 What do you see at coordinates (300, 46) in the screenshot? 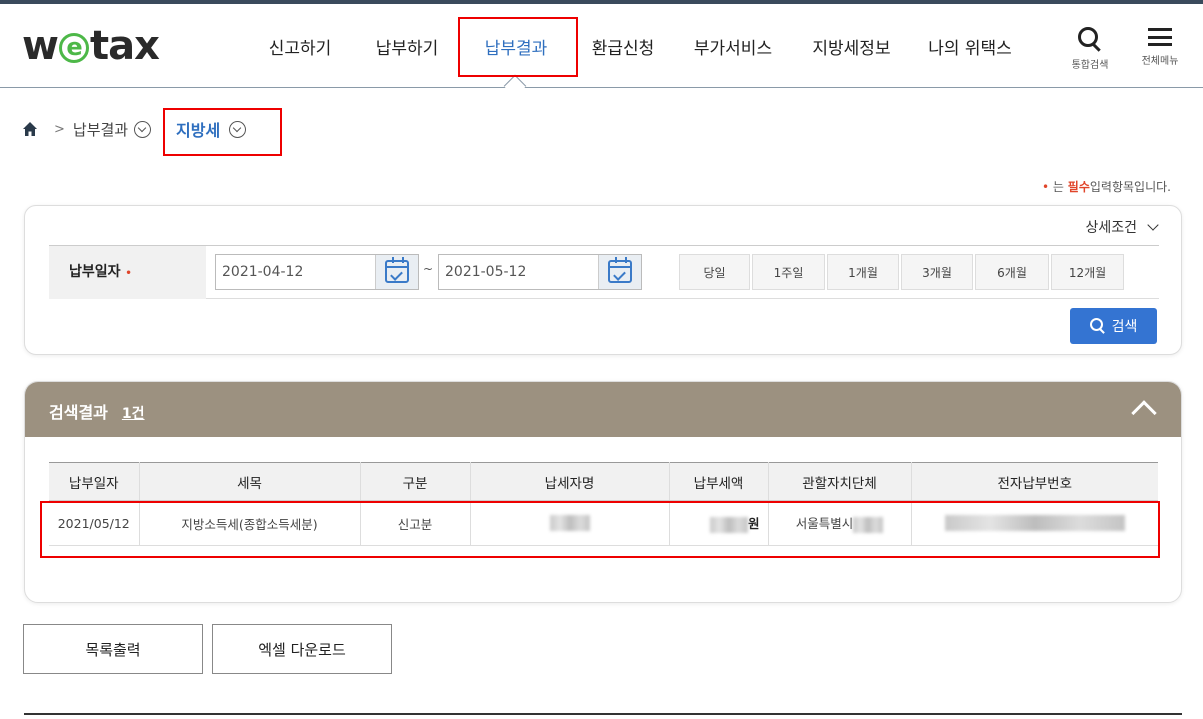
I see `nav-item-report: 신고하기` at bounding box center [300, 46].